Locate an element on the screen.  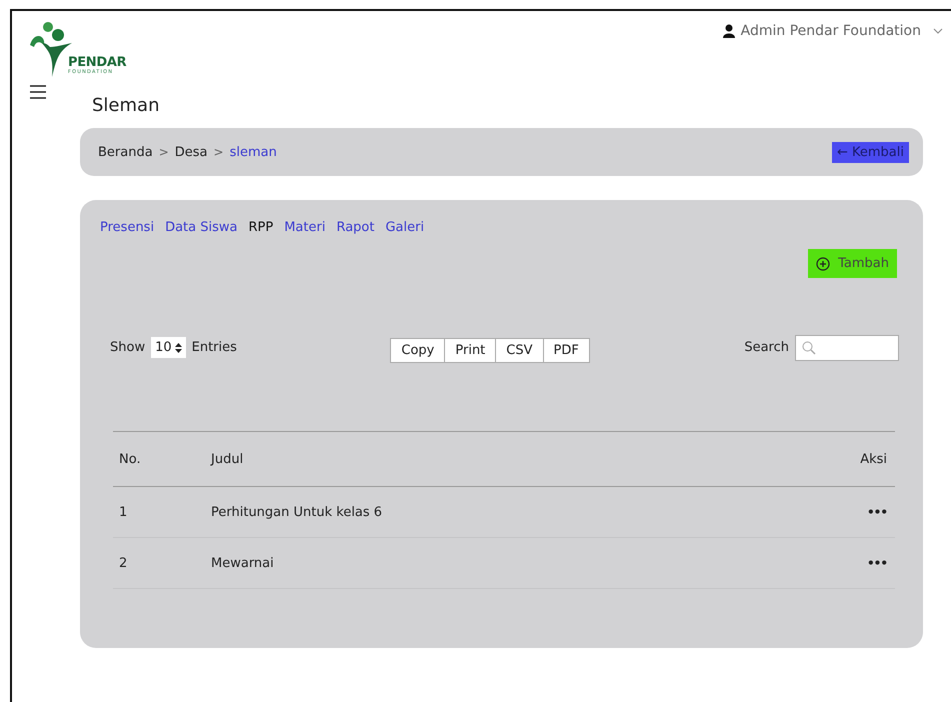
table-cell: 2 is located at coordinates (161, 563).